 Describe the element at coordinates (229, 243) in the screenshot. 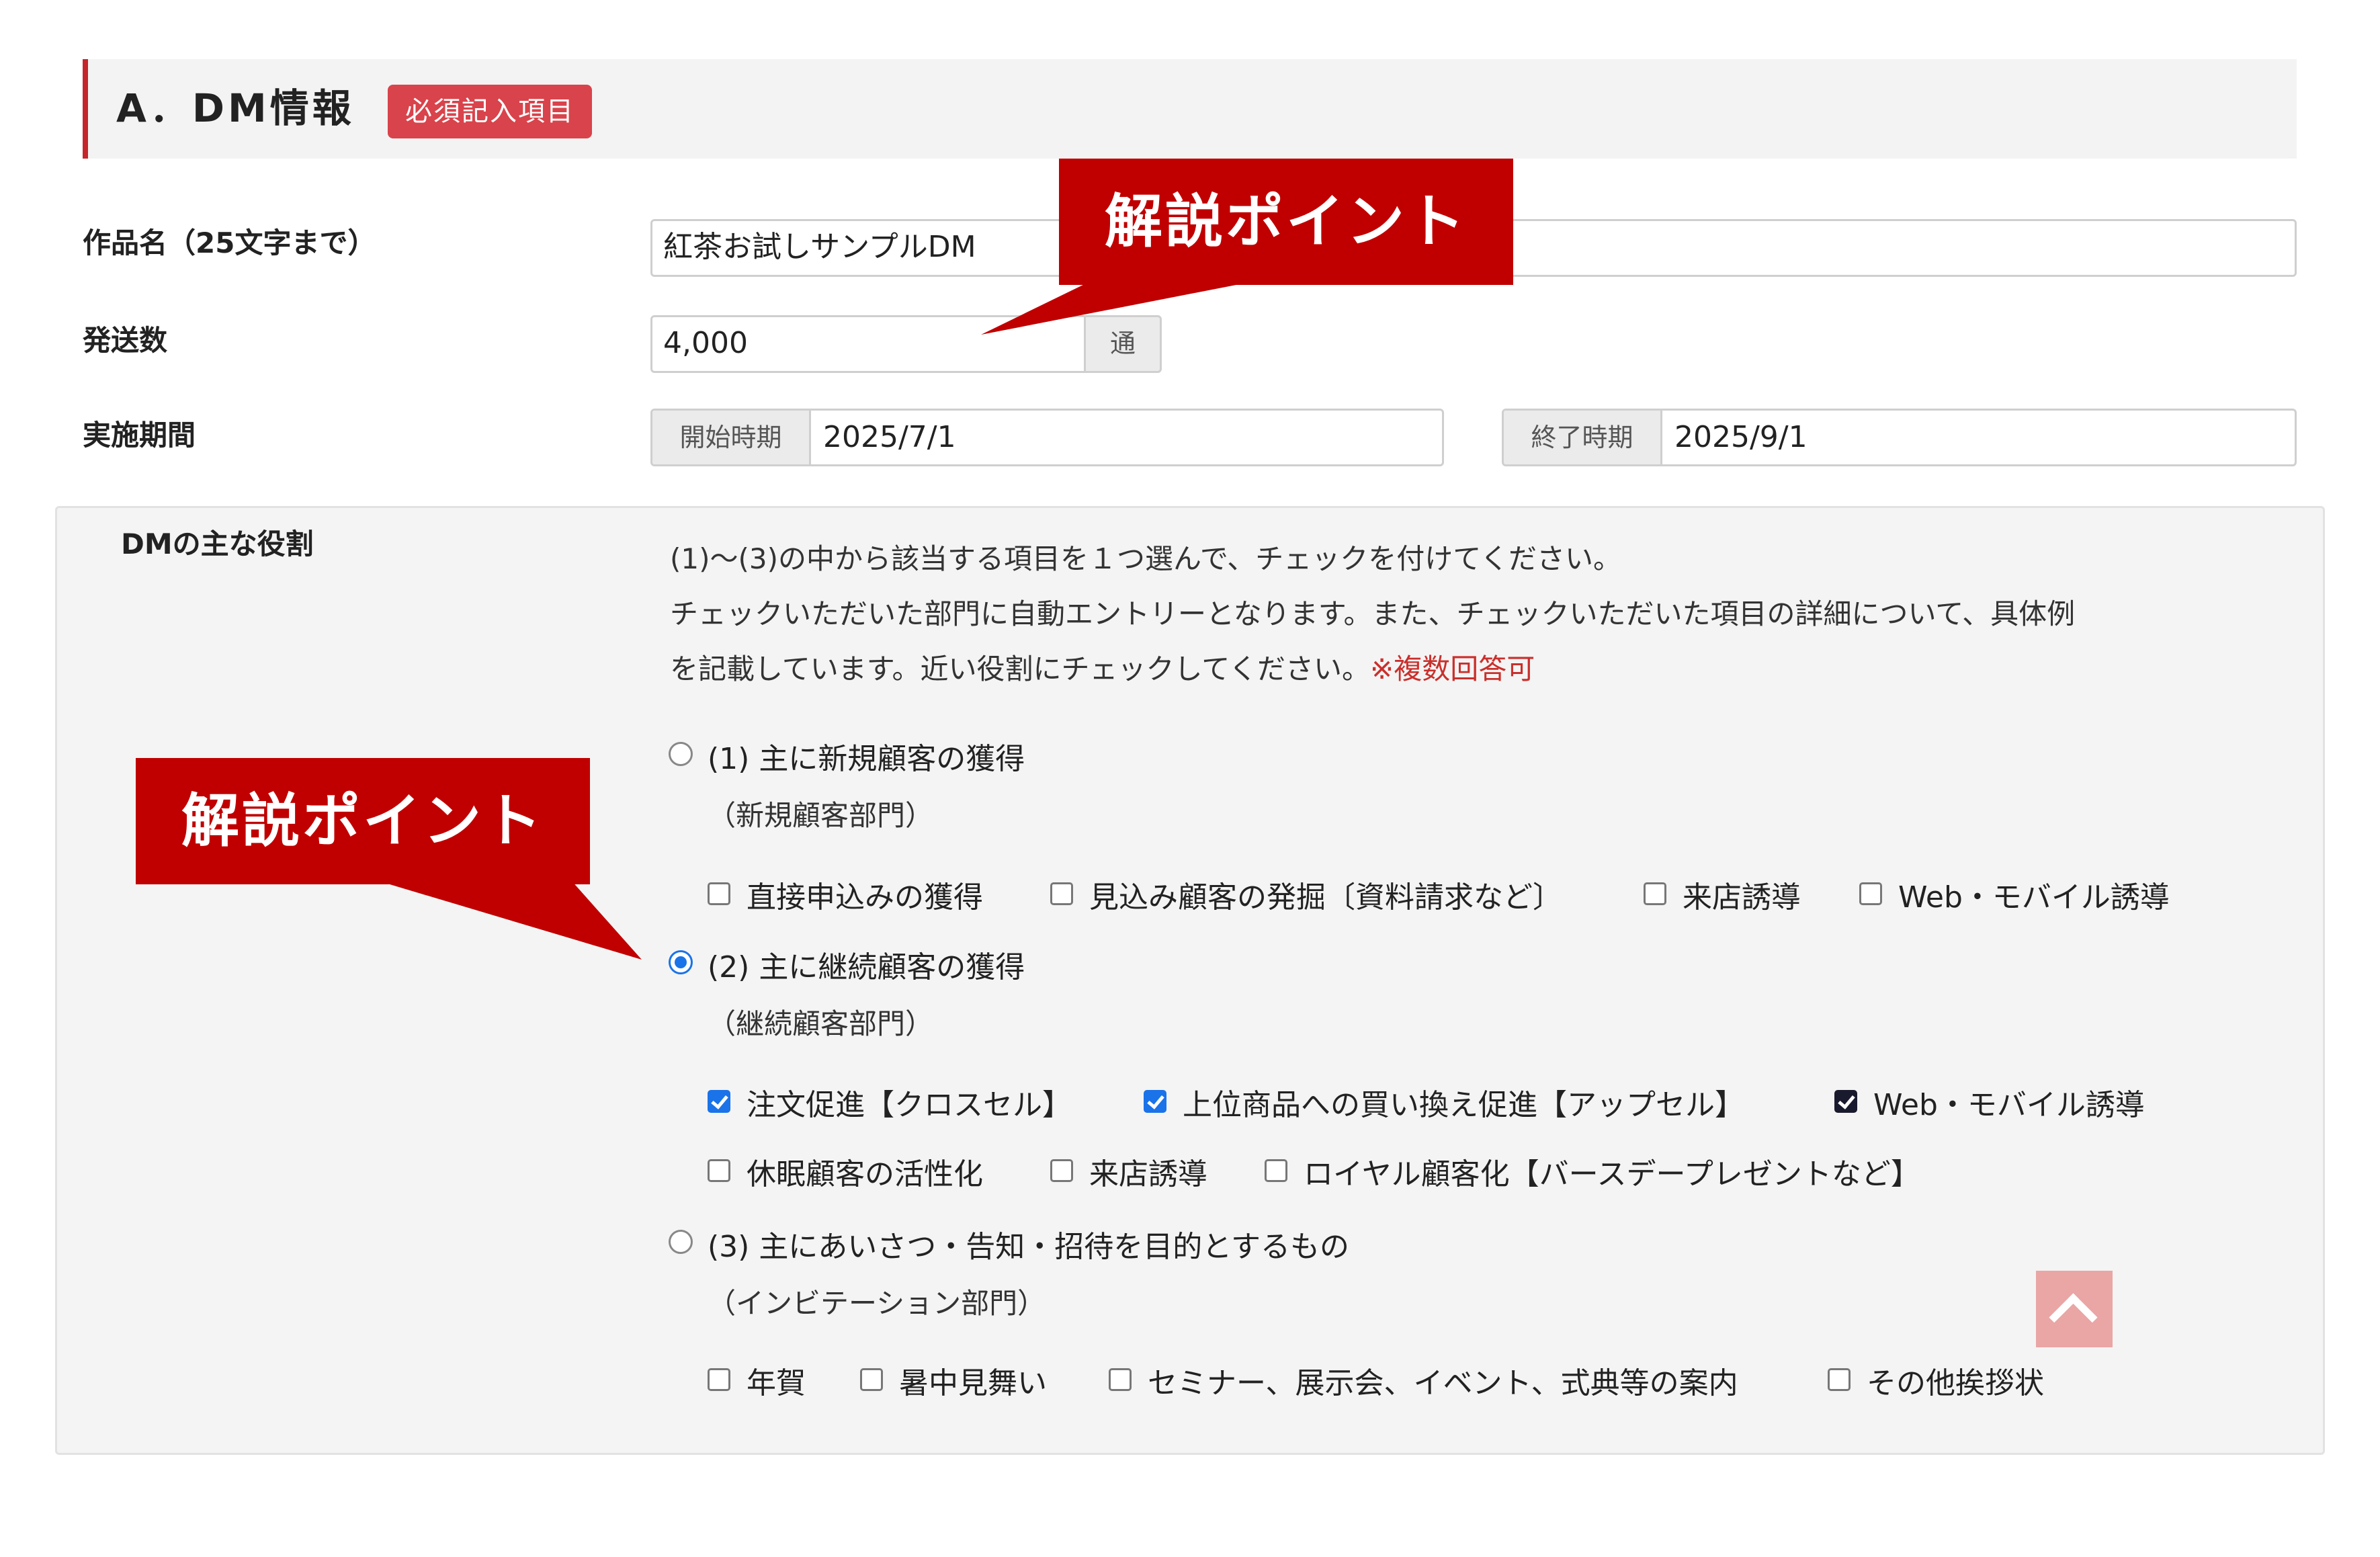

I see `work-name-label: 作品名（25文字まで）` at that location.